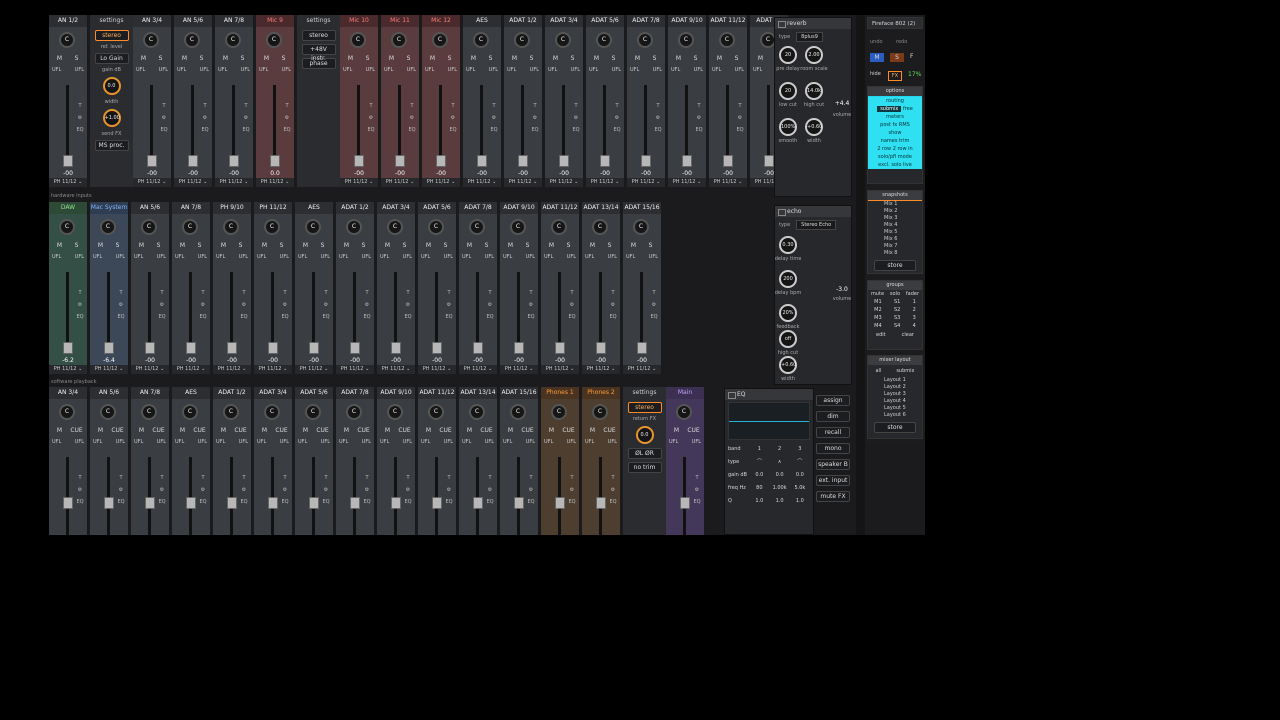 The image size is (1280, 720). What do you see at coordinates (68, 393) in the screenshot?
I see `channel-name: AN 3/4` at bounding box center [68, 393].